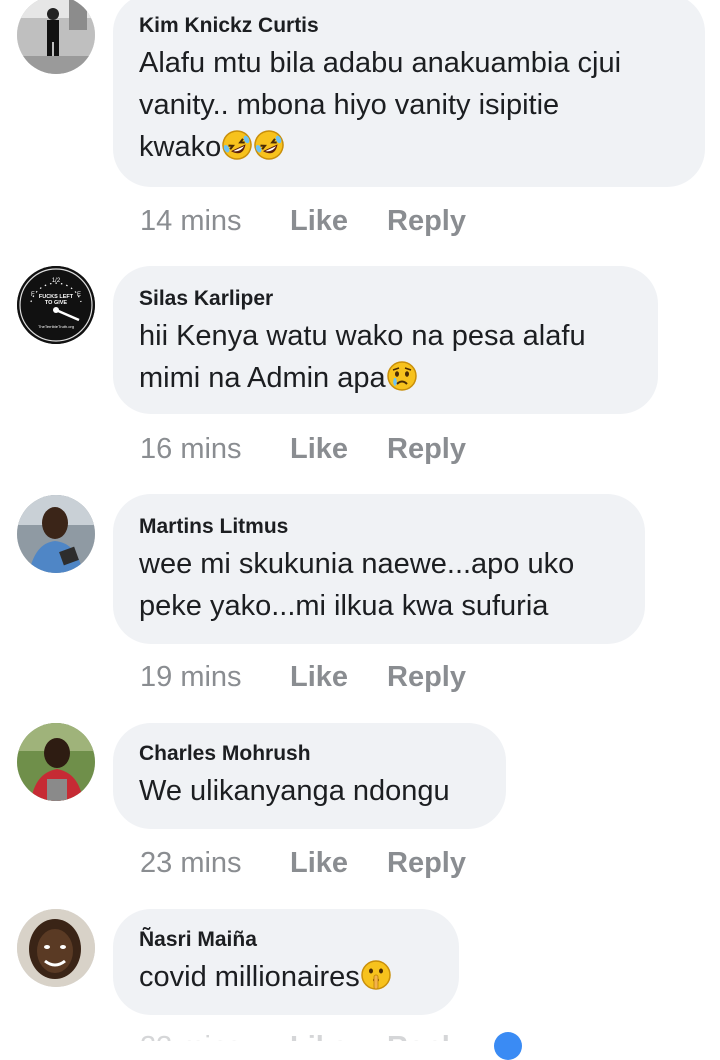 Image resolution: width=720 pixels, height=1060 pixels. What do you see at coordinates (286, 940) in the screenshot?
I see `comment-author: Ñasri Maiña` at bounding box center [286, 940].